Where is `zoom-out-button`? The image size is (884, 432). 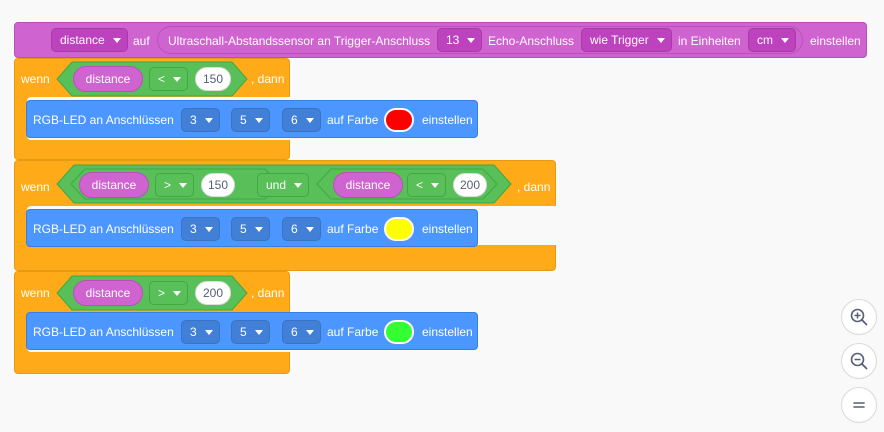 zoom-out-button is located at coordinates (859, 361).